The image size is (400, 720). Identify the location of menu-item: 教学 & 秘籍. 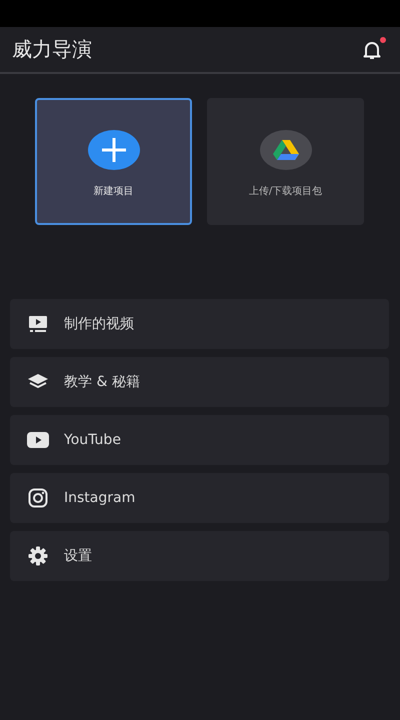
(199, 382).